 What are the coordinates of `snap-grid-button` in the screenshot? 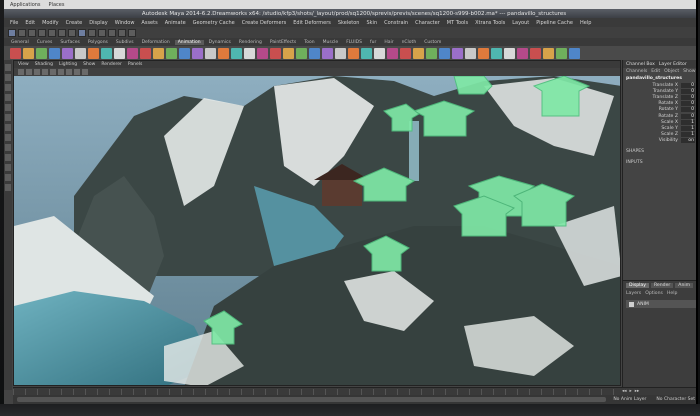 It's located at (82, 32).